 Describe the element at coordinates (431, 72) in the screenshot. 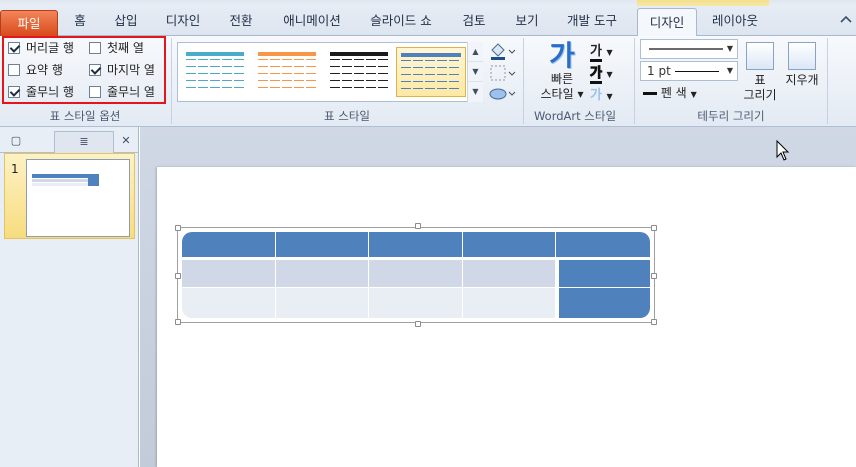

I see `table-style-blue-selected` at that location.